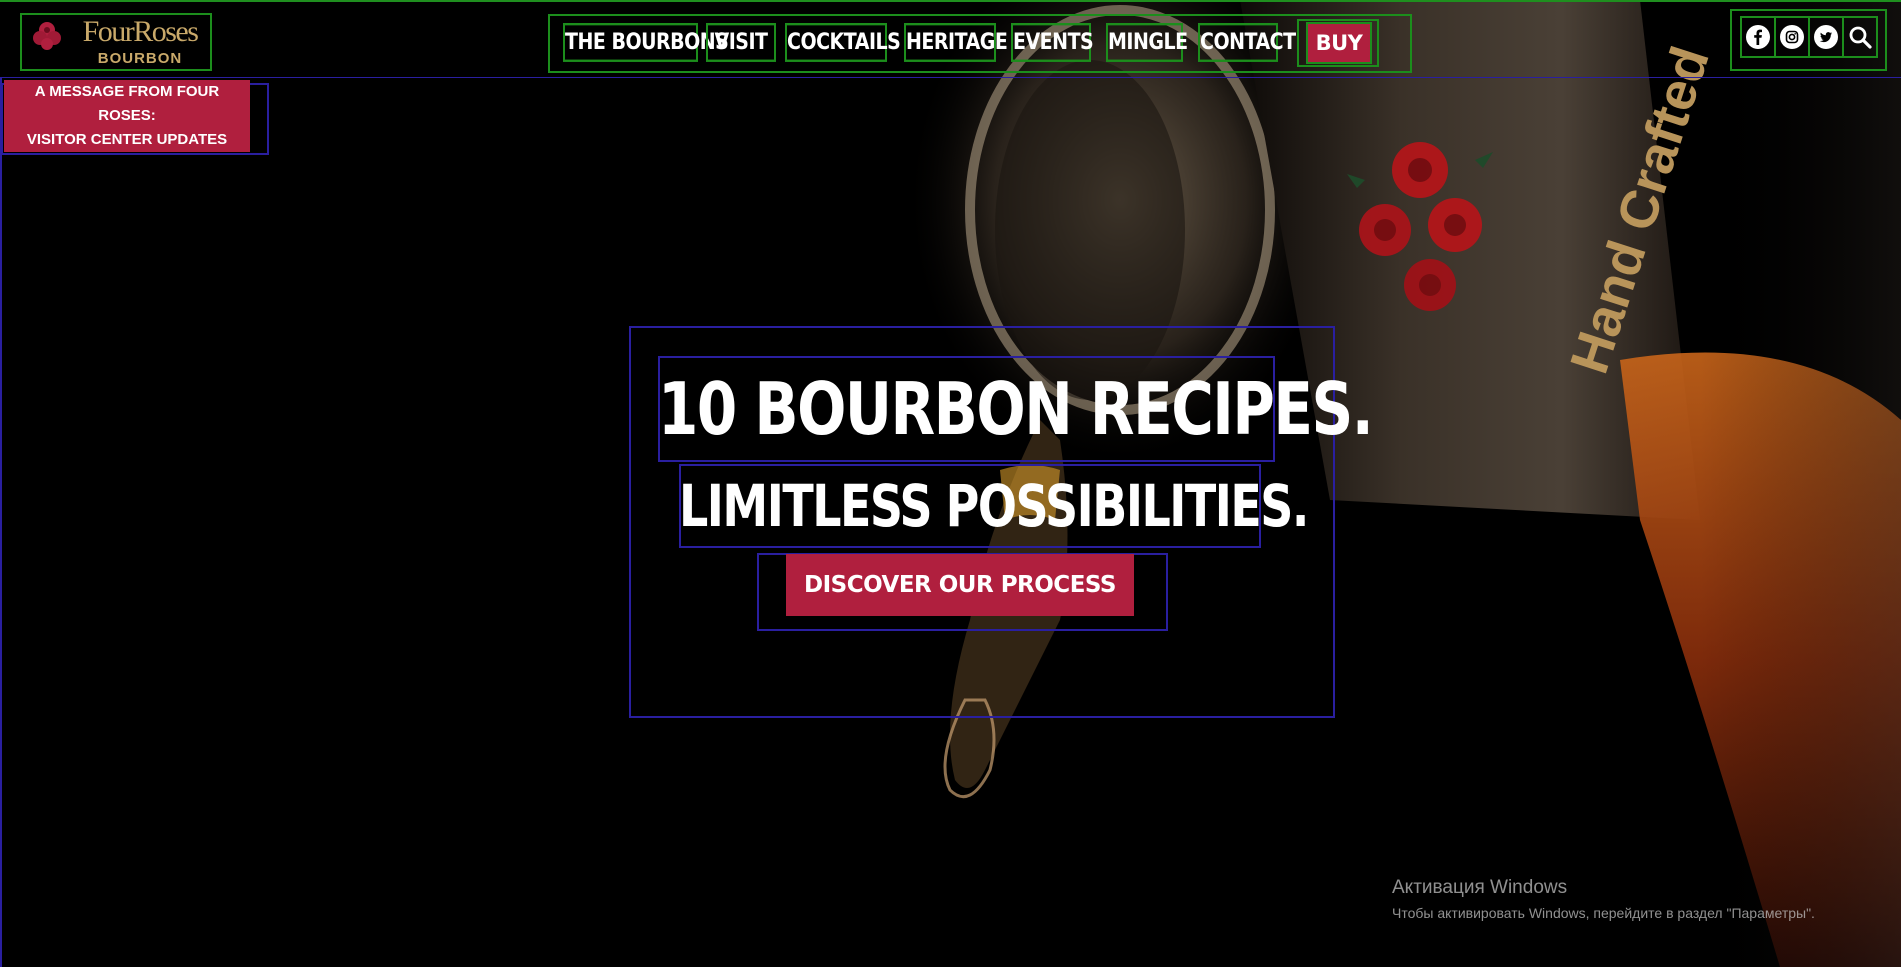 The height and width of the screenshot is (967, 1901). Describe the element at coordinates (140, 58) in the screenshot. I see `logo-sub-text: BOURBON` at that location.